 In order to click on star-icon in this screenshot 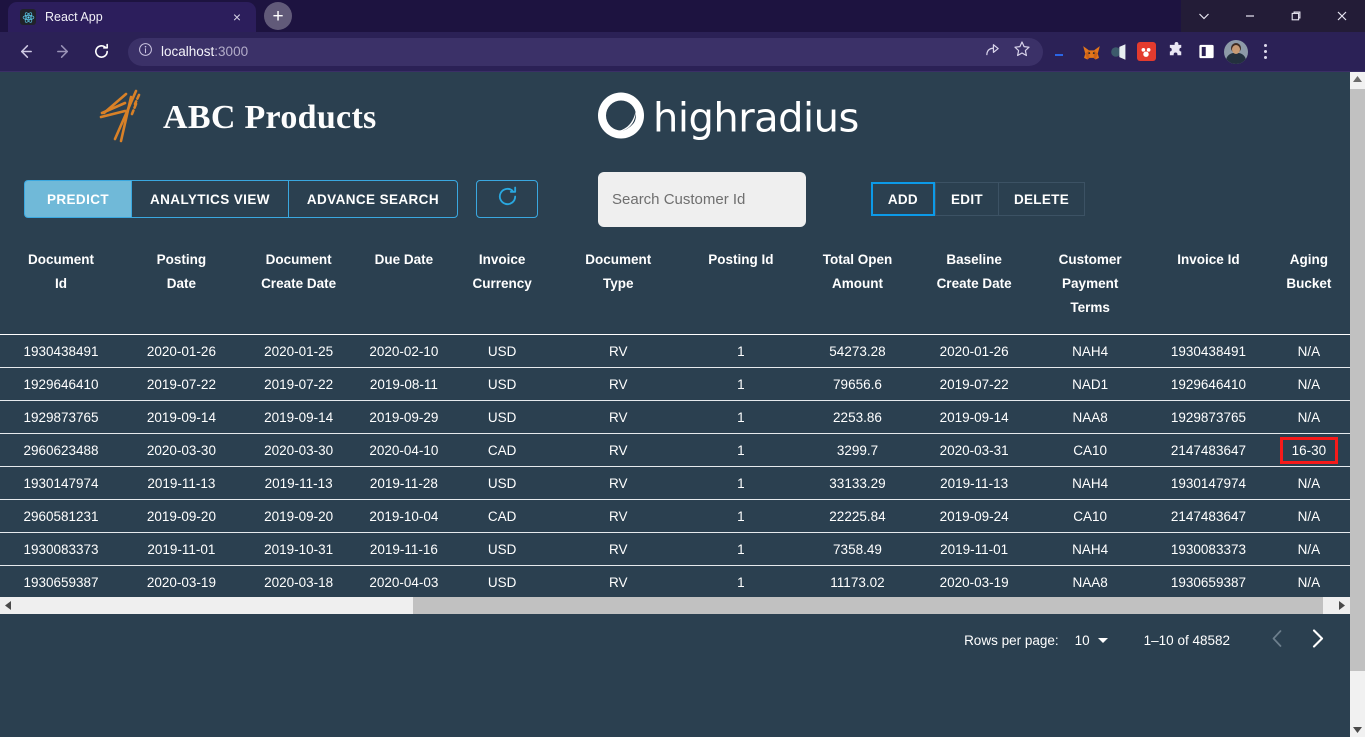, I will do `click(1022, 51)`.